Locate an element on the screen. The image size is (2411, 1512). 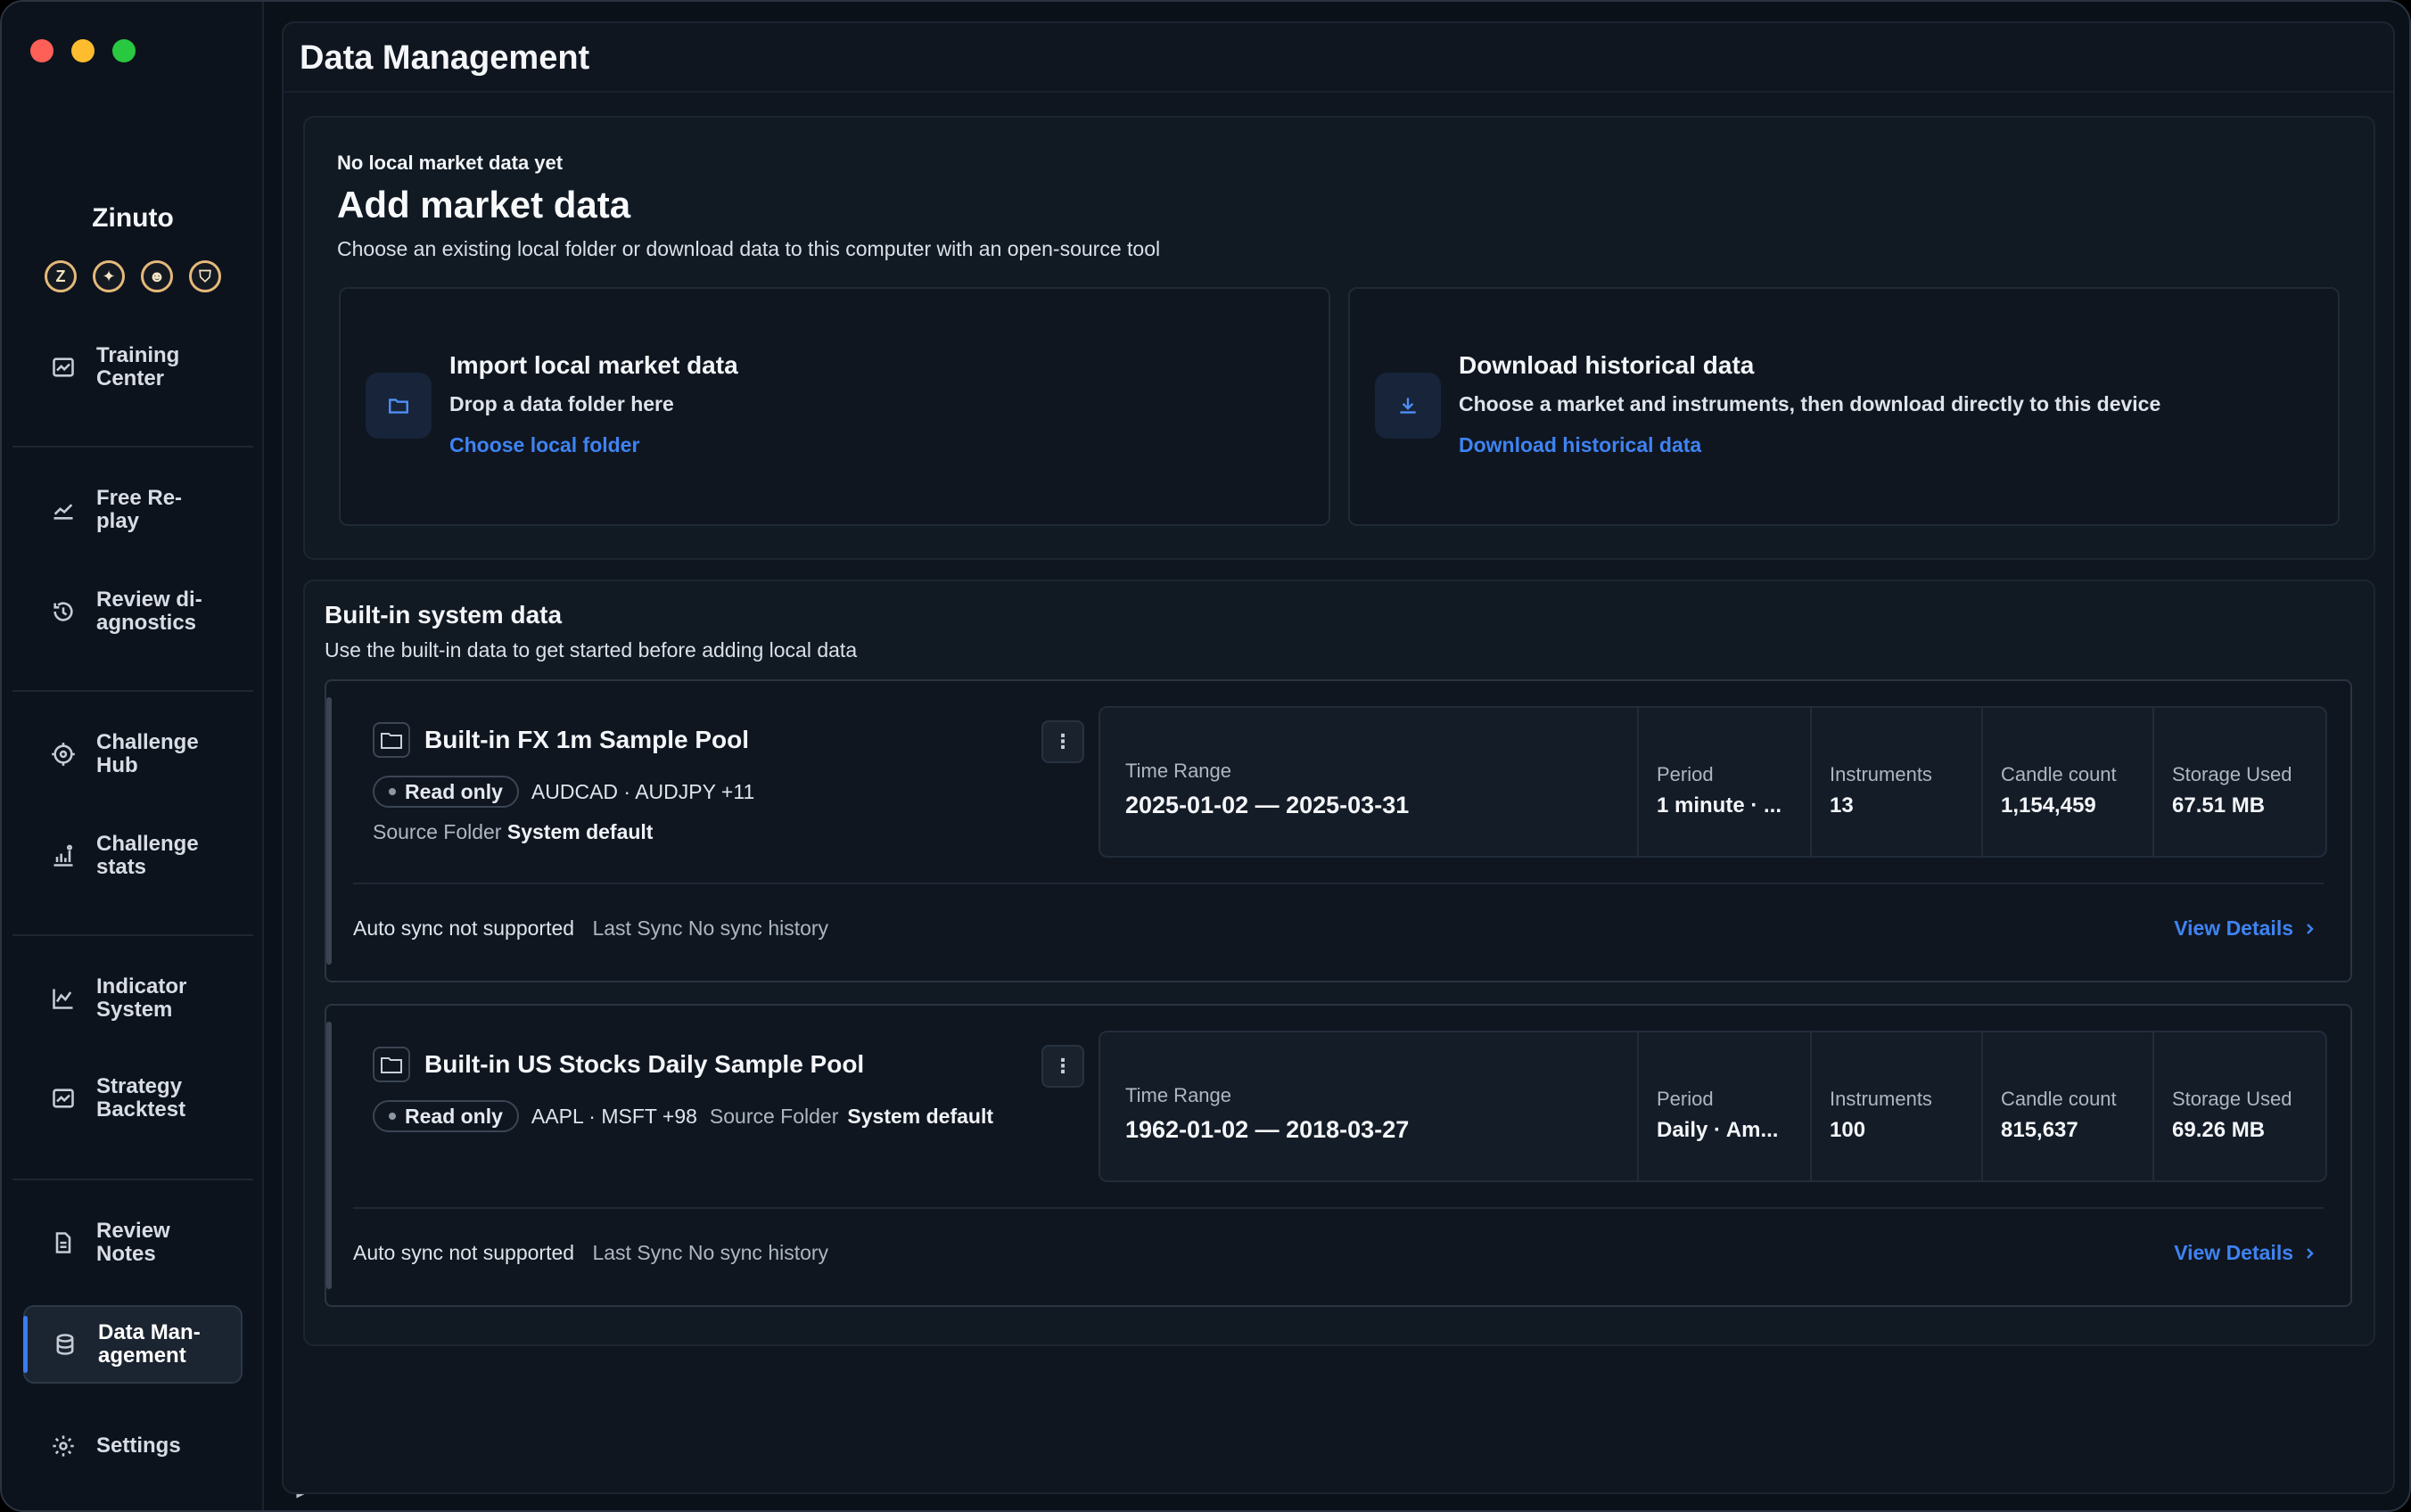
sidebar-item-indicator-system: Indicator System is located at coordinates (133, 998).